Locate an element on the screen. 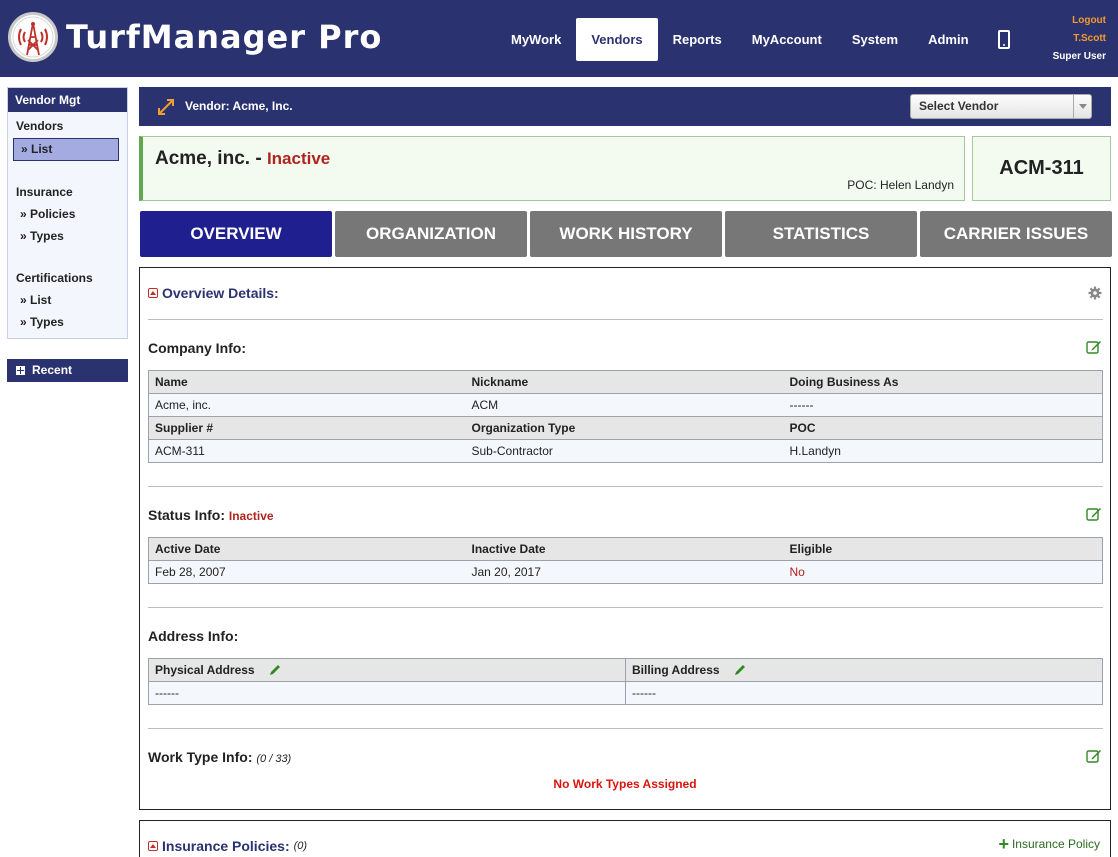 The height and width of the screenshot is (857, 1118). table-header-row: Physical Address Billing Address is located at coordinates (625, 670).